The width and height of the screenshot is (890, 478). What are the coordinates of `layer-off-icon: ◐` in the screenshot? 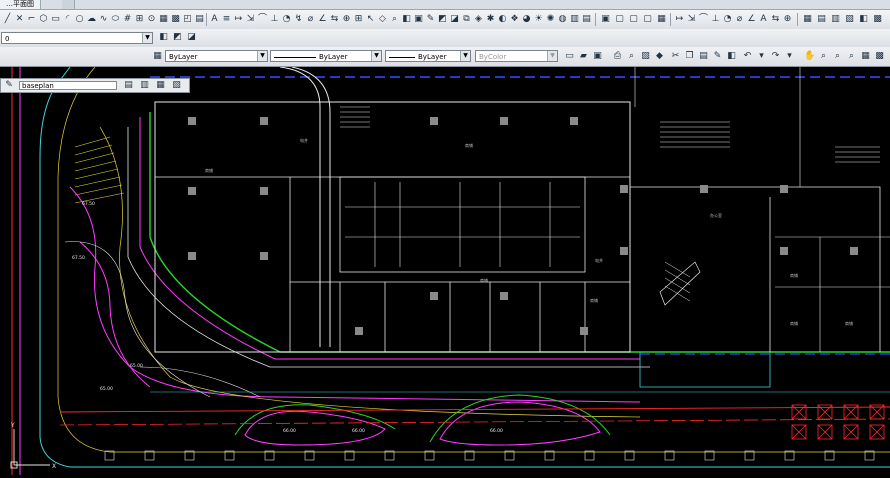 It's located at (502, 19).